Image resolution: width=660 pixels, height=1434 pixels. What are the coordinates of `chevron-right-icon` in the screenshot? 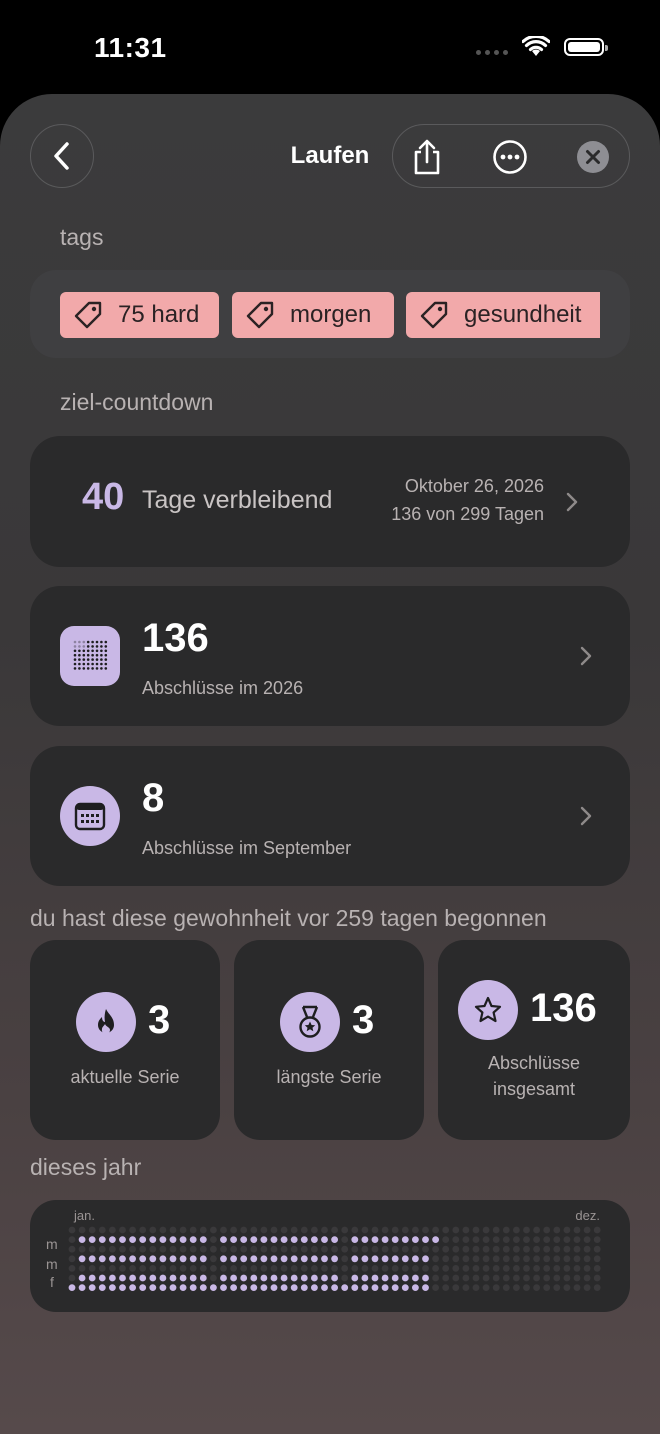 It's located at (572, 501).